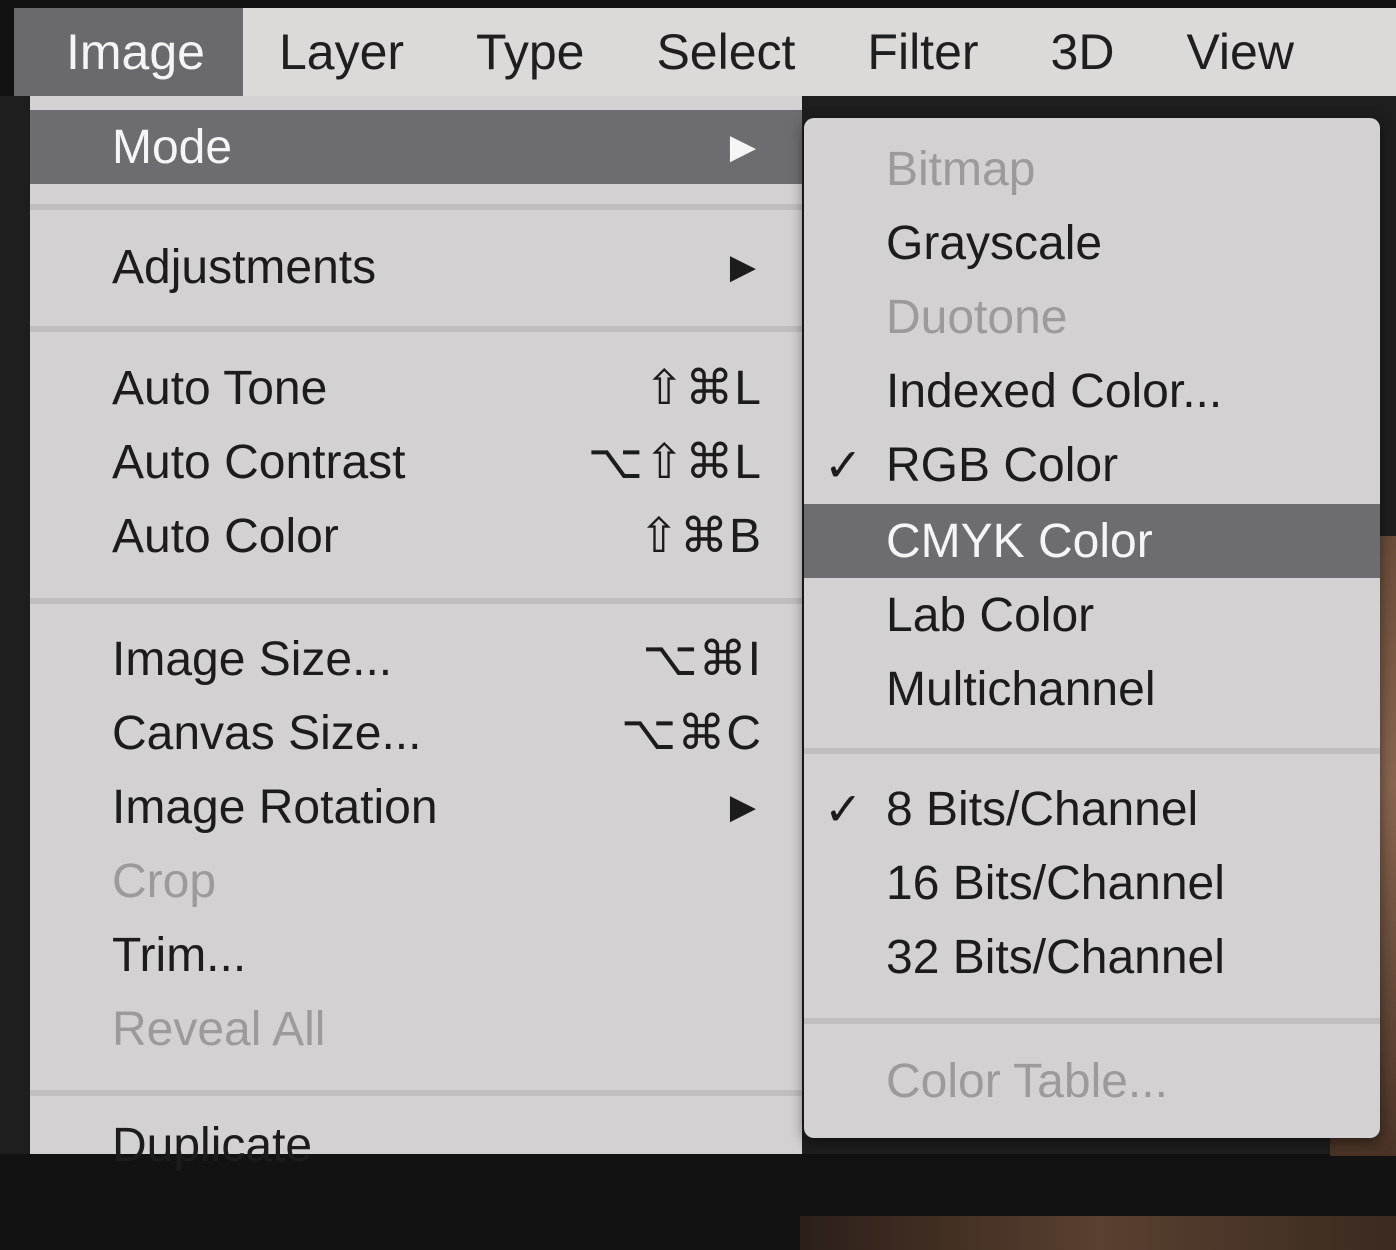 The height and width of the screenshot is (1250, 1396). I want to click on menu-item-adjustments: Adjustments ▶, so click(416, 267).